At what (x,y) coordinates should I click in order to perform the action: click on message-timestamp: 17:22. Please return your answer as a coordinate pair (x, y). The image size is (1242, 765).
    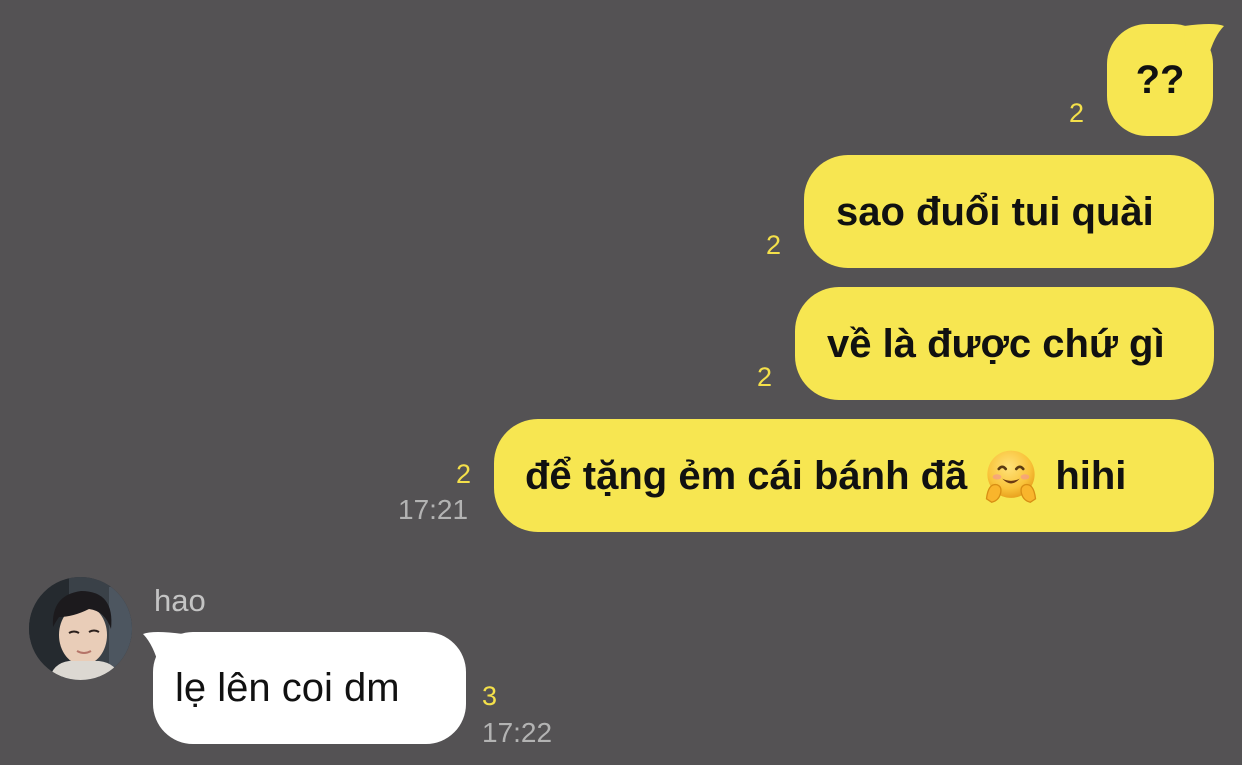
    Looking at the image, I should click on (517, 732).